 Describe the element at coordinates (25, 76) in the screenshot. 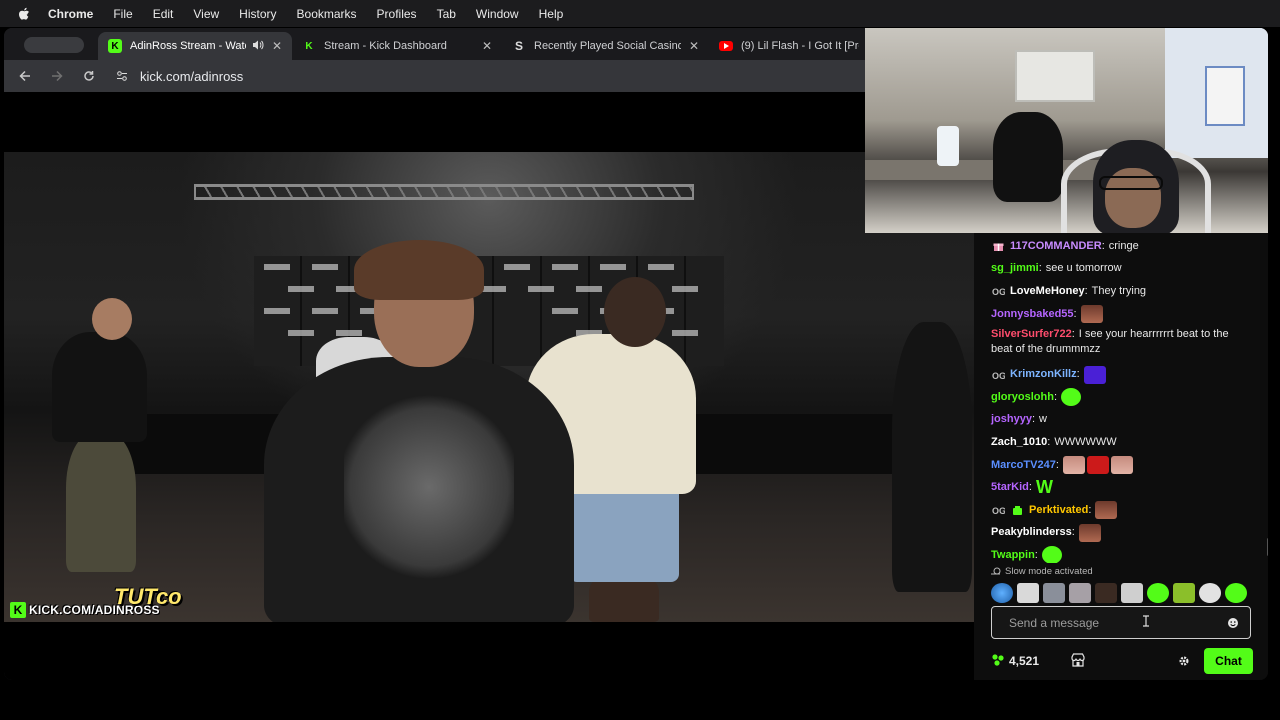

I see `back-arrow-icon` at that location.